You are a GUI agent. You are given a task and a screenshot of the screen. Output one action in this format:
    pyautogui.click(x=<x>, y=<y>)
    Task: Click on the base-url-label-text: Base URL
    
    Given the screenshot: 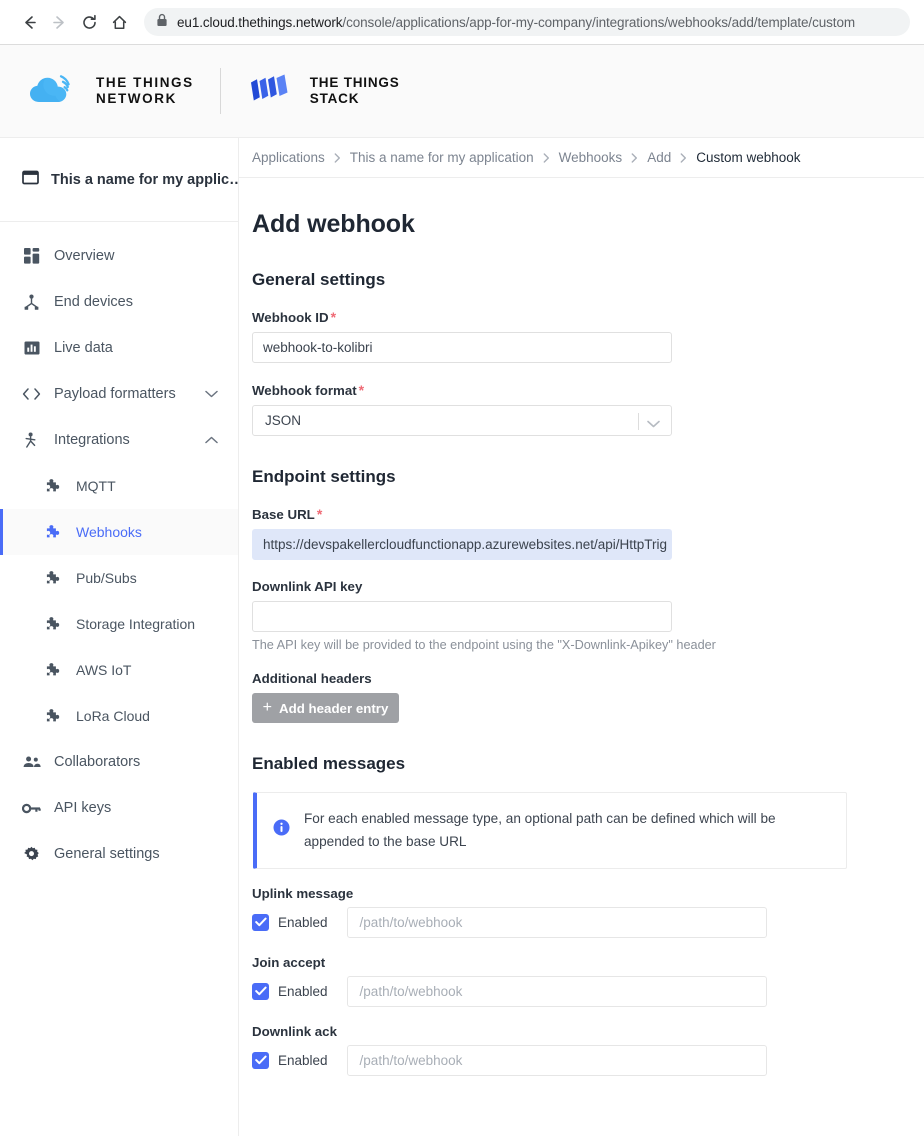 What is the action you would take?
    pyautogui.click(x=283, y=514)
    